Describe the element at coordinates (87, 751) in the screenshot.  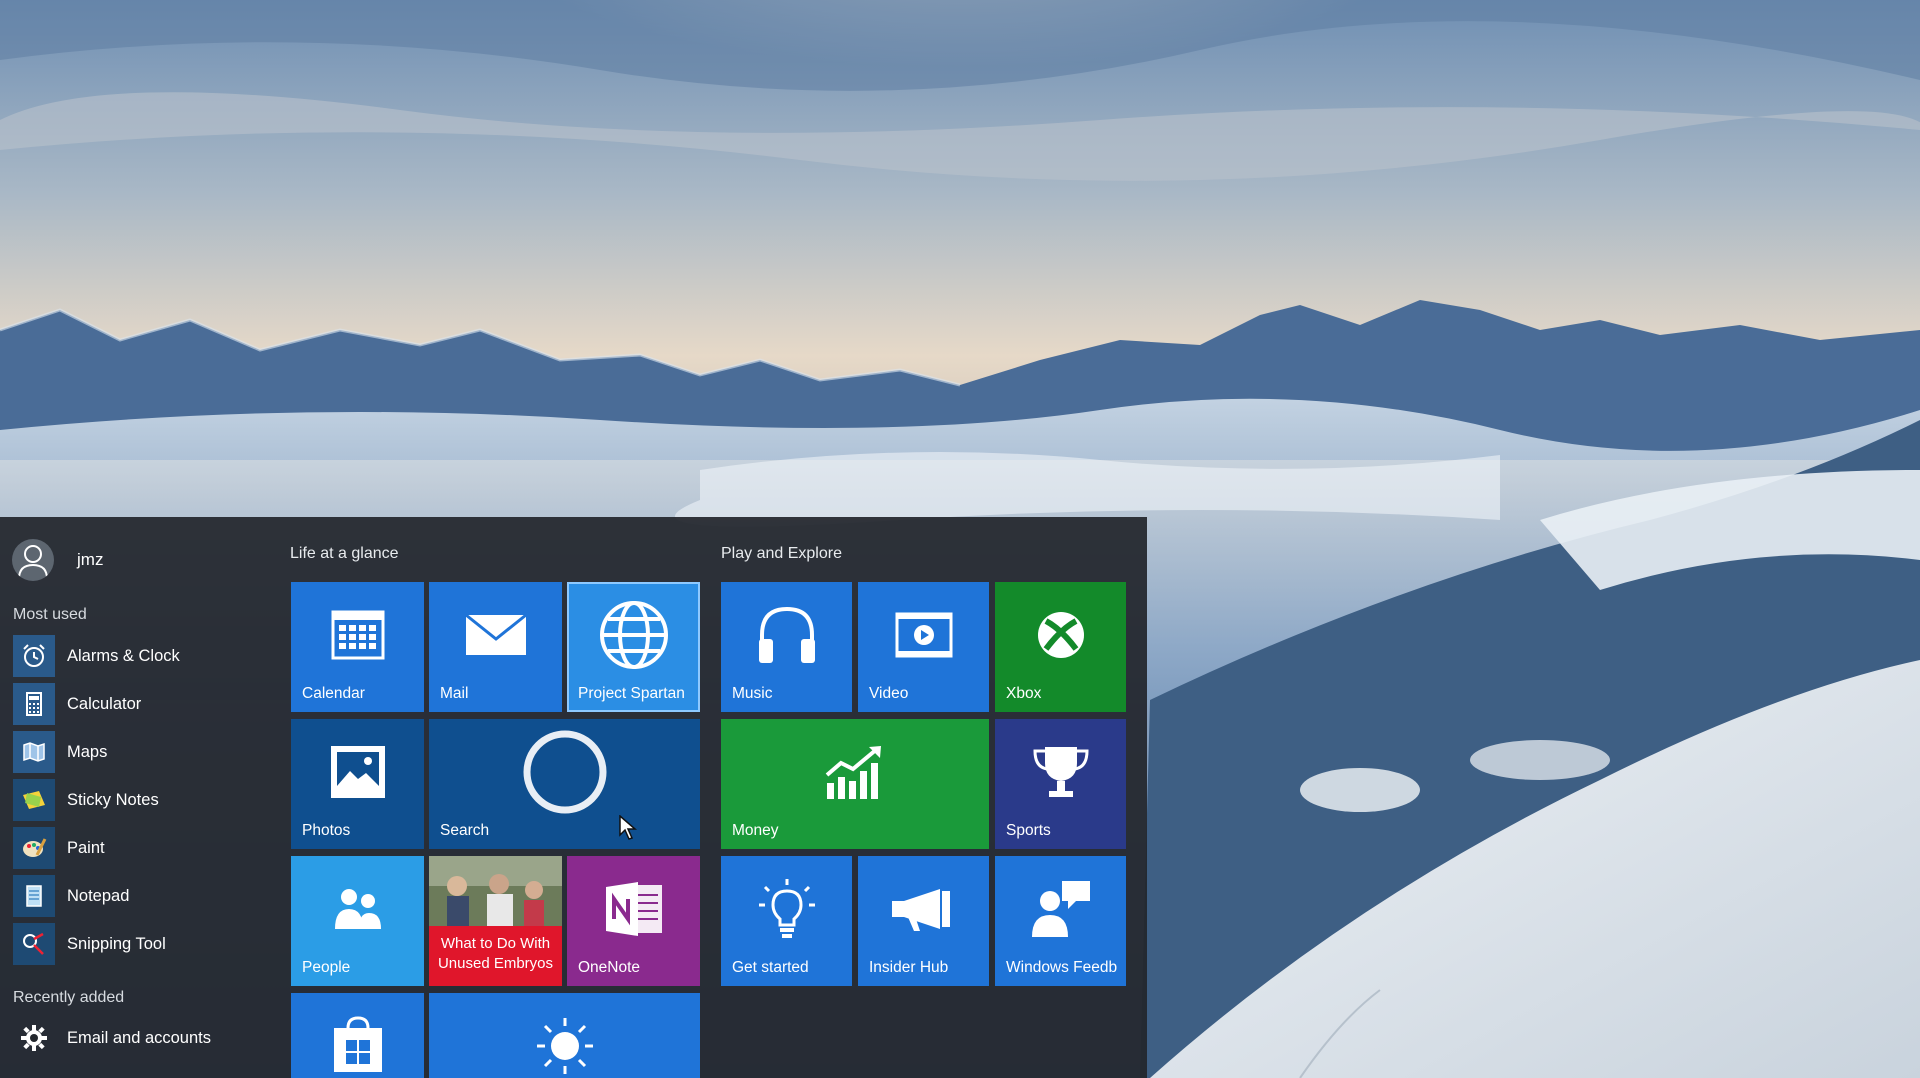
I see `app-label: Maps` at that location.